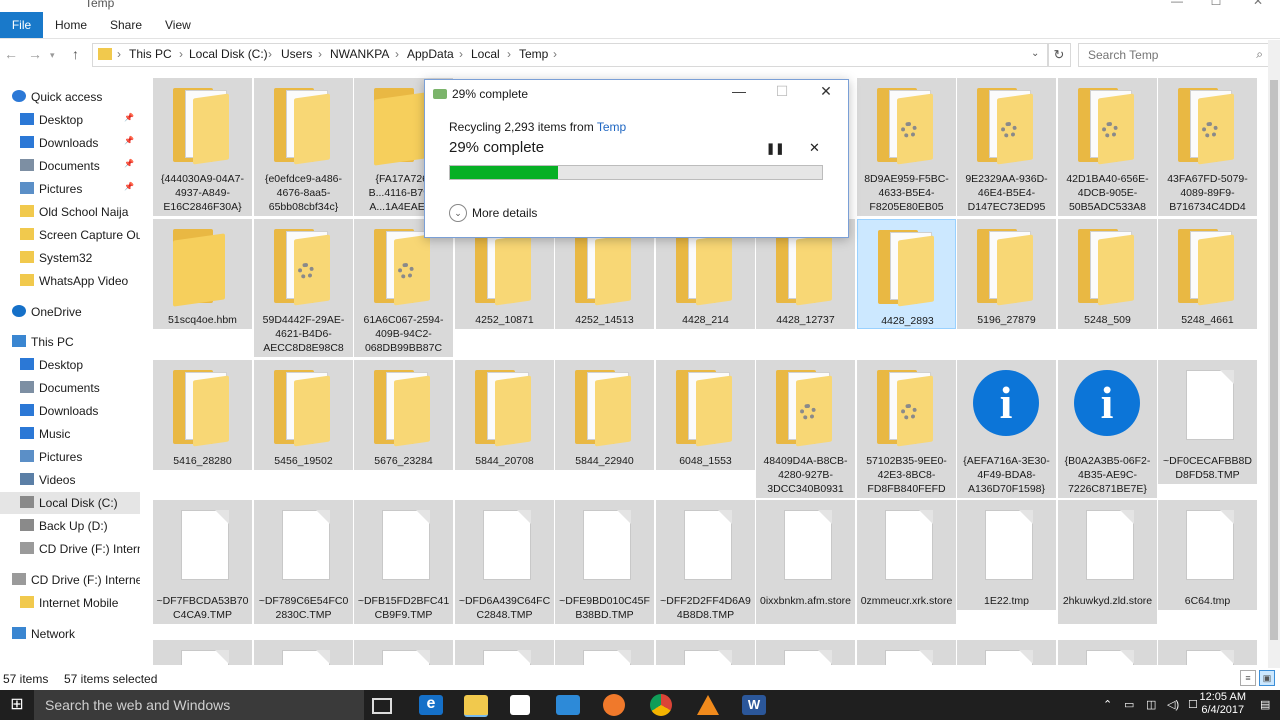 This screenshot has width=1280, height=720. I want to click on nav-item-cd-drive-f-interne: CD Drive (F:) Interne, so click(70, 549).